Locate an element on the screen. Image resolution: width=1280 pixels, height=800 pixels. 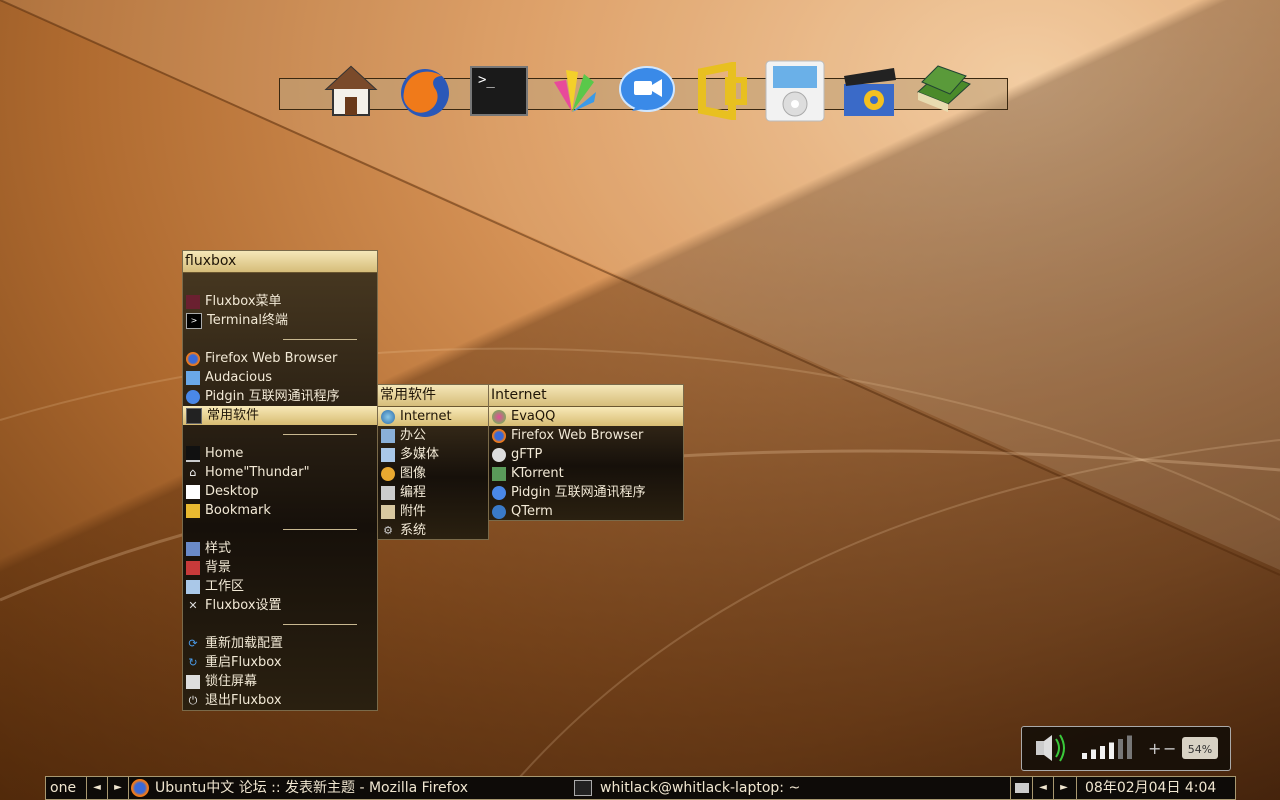
workspace-next-button: ► is located at coordinates (117, 788).